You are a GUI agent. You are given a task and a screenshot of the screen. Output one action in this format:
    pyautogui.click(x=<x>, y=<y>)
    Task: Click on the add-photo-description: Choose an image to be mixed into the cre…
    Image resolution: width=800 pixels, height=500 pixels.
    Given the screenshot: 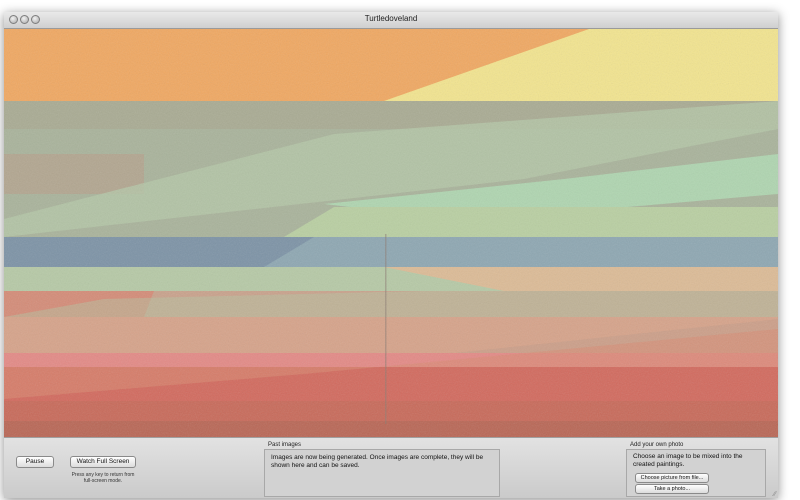 What is the action you would take?
    pyautogui.click(x=688, y=460)
    